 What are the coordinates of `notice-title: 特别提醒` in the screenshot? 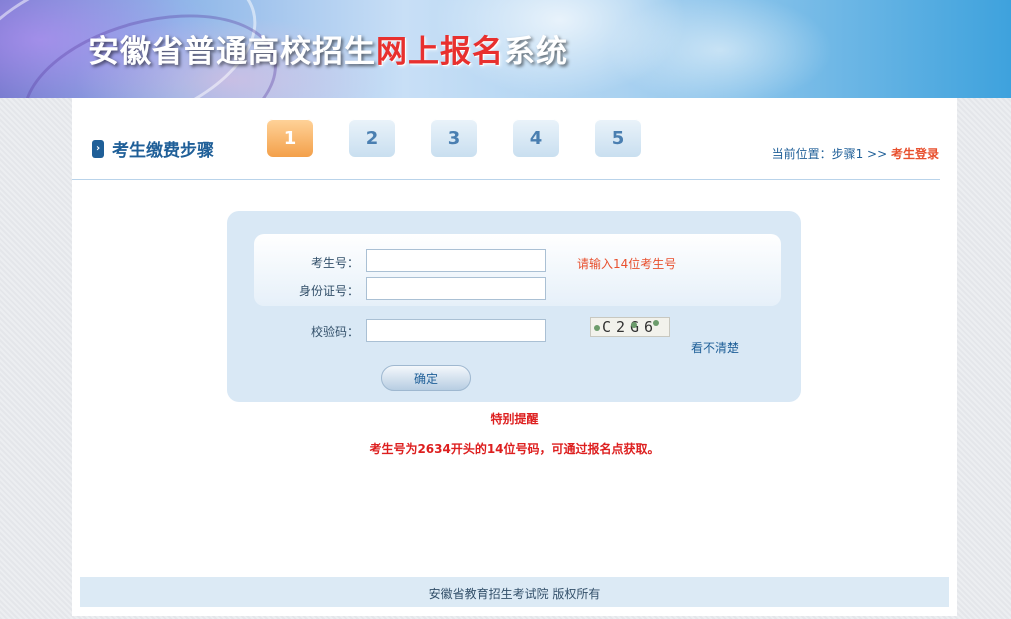 It's located at (514, 419).